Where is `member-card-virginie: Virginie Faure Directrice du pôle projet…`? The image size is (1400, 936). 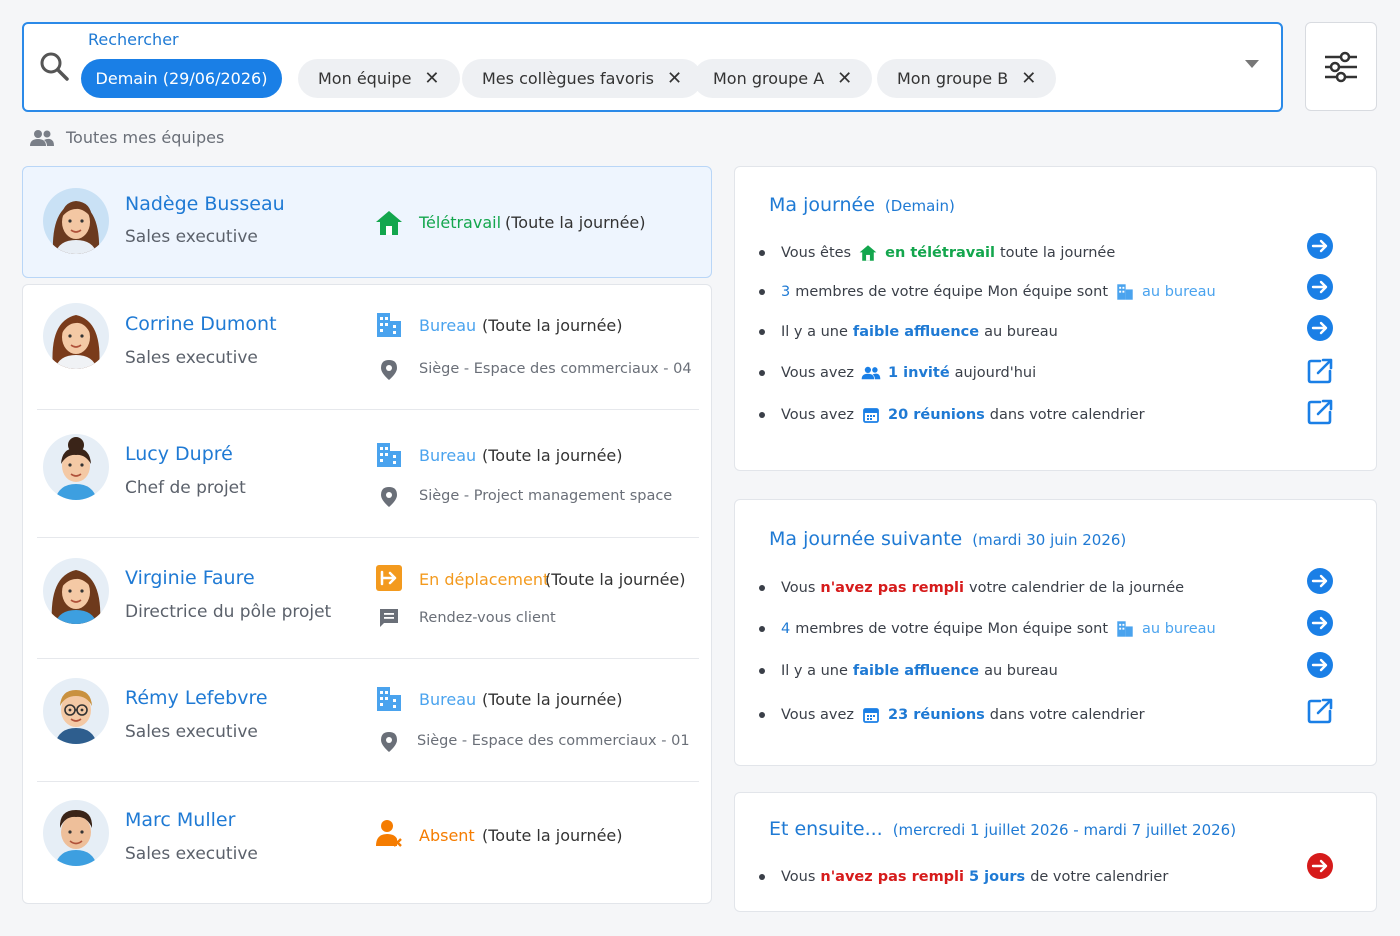
member-card-virginie: Virginie Faure Directrice du pôle projet… is located at coordinates (368, 598).